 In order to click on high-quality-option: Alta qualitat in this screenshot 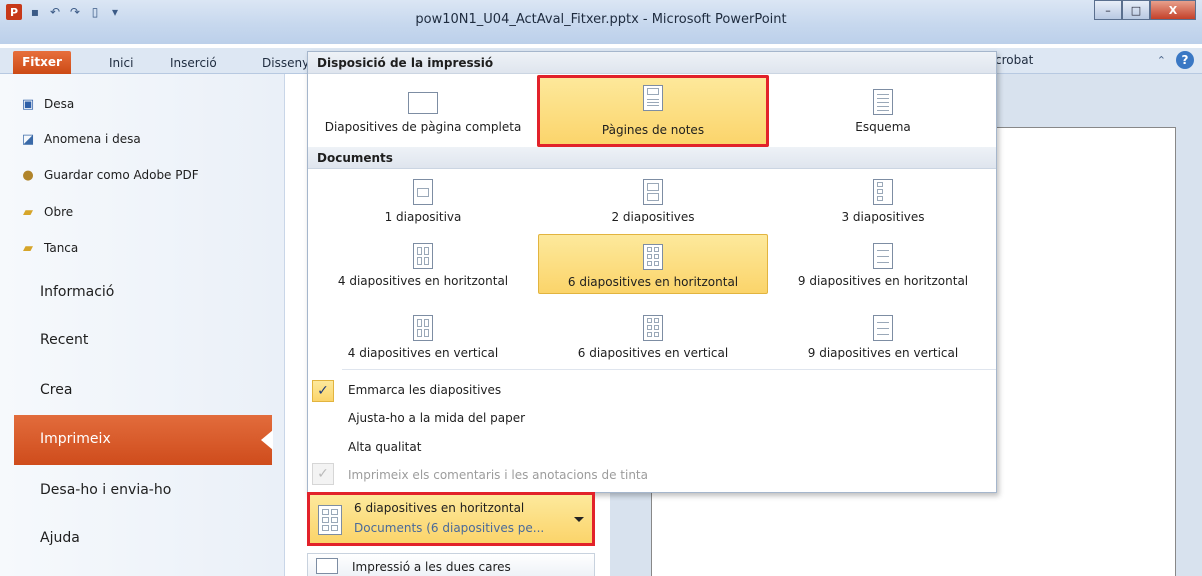, I will do `click(384, 447)`.